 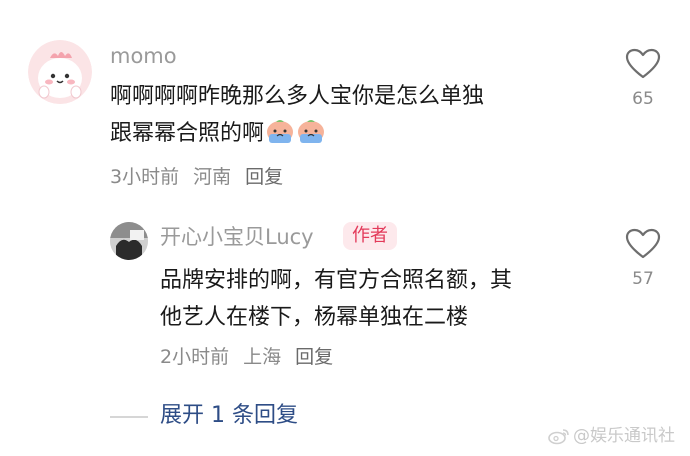 I want to click on like-button: 65, so click(x=643, y=79).